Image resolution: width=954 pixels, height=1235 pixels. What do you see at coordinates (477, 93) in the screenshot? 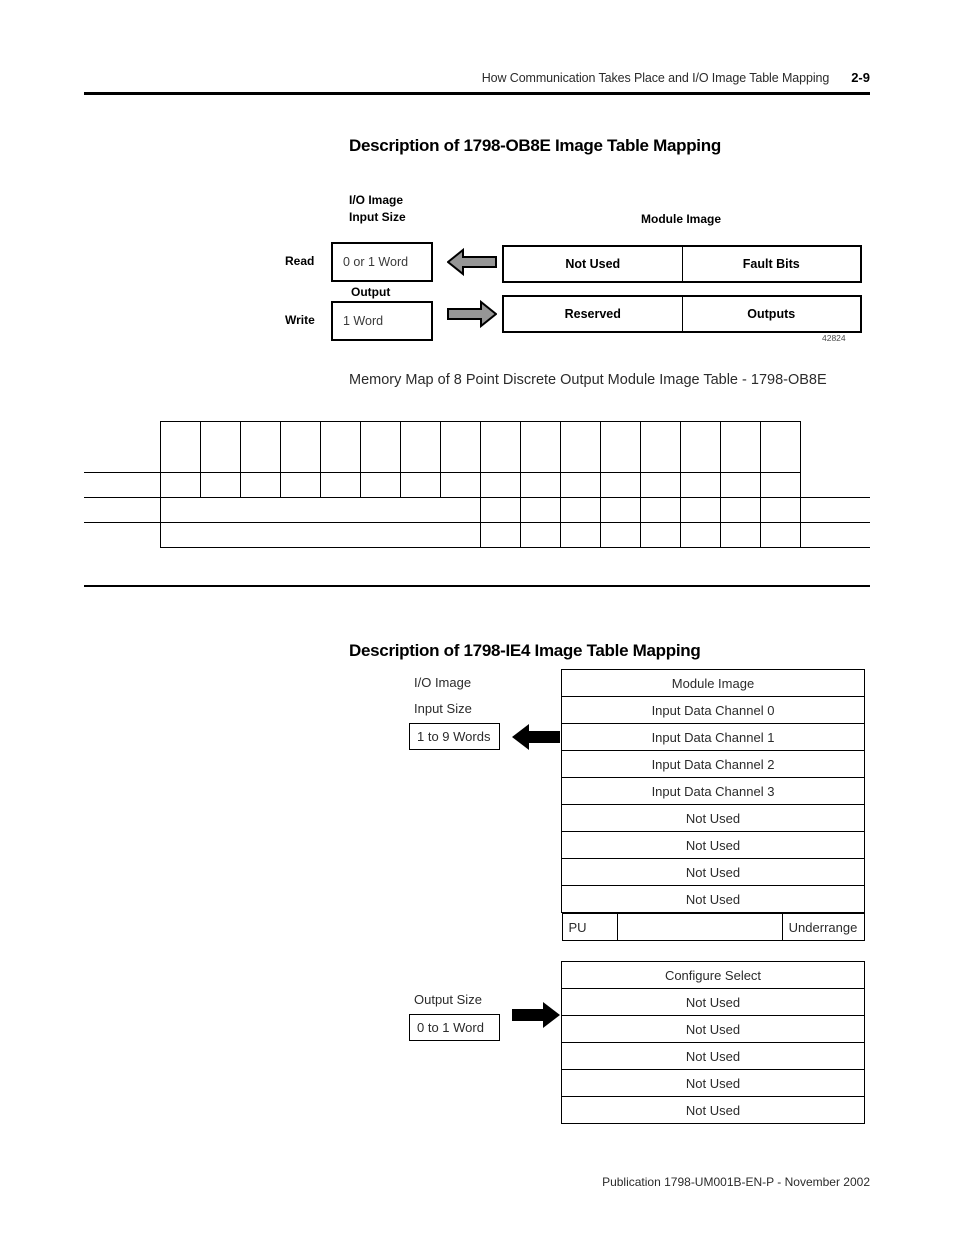
I see `header-divider` at bounding box center [477, 93].